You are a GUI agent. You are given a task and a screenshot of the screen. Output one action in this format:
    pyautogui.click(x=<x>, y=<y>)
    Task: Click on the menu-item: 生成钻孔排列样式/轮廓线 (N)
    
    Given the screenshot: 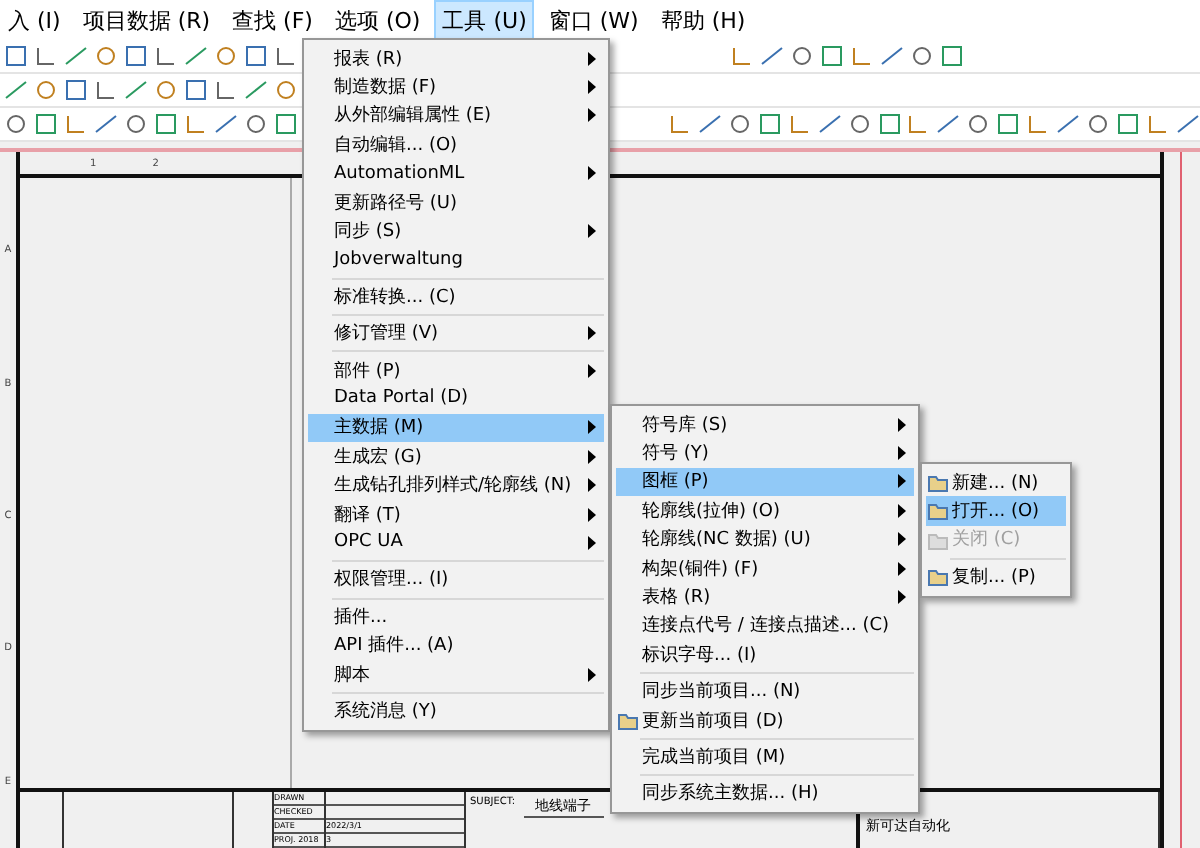 What is the action you would take?
    pyautogui.click(x=456, y=485)
    